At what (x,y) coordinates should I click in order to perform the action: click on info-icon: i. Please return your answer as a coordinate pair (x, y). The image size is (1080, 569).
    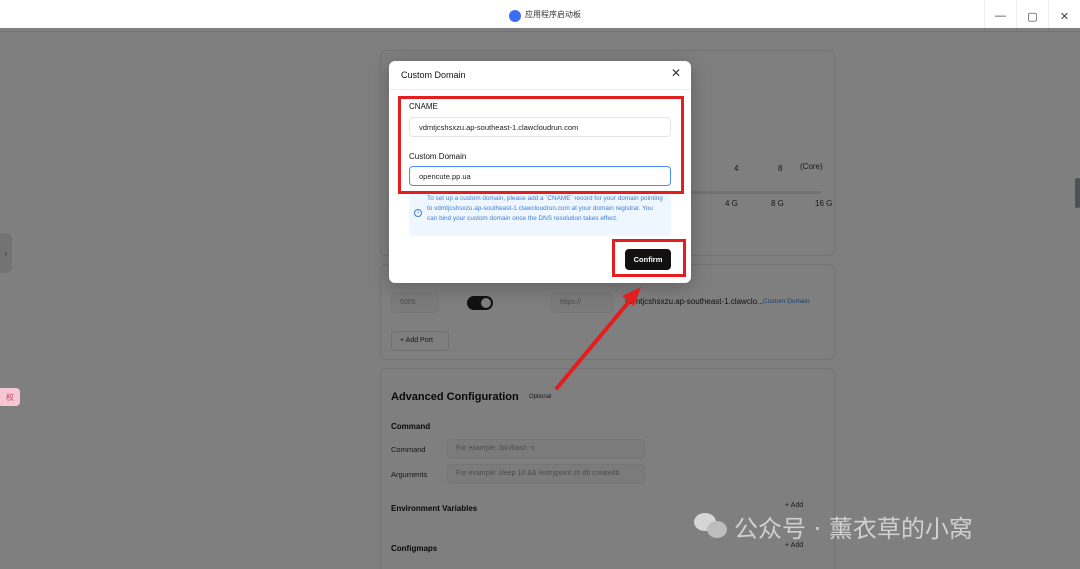
    Looking at the image, I should click on (418, 213).